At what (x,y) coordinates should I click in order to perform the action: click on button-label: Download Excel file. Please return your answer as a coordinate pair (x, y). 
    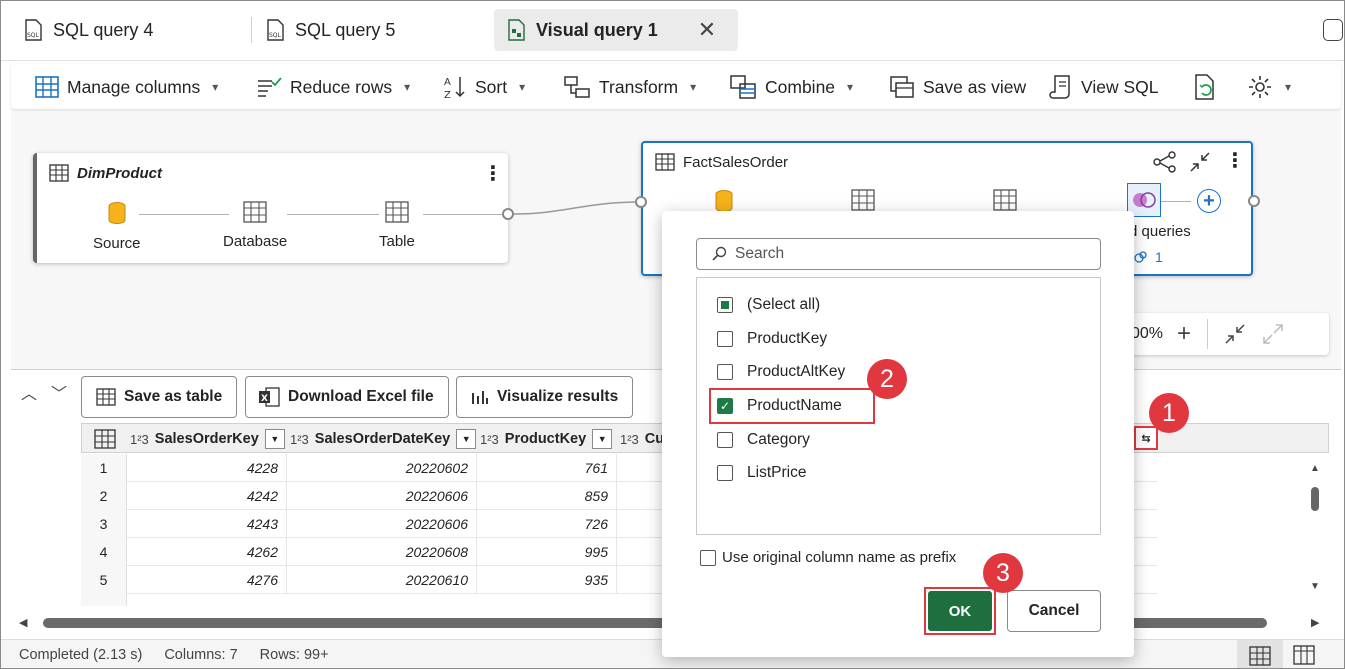
    Looking at the image, I should click on (361, 396).